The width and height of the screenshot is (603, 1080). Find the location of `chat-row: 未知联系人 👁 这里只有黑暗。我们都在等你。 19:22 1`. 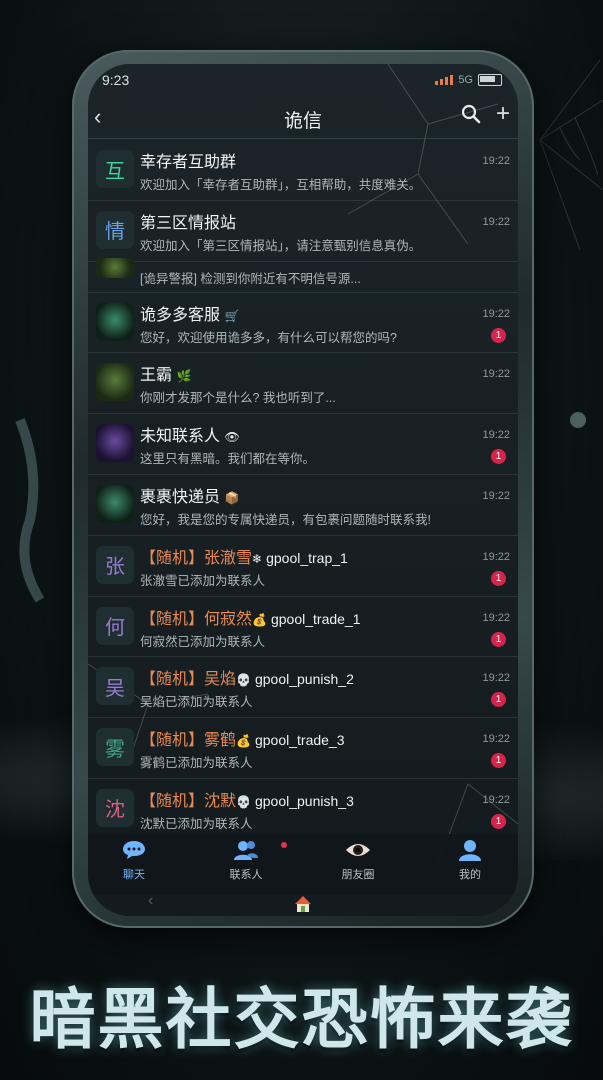

chat-row: 未知联系人 👁 这里只有黑暗。我们都在等你。 19:22 1 is located at coordinates (303, 444).